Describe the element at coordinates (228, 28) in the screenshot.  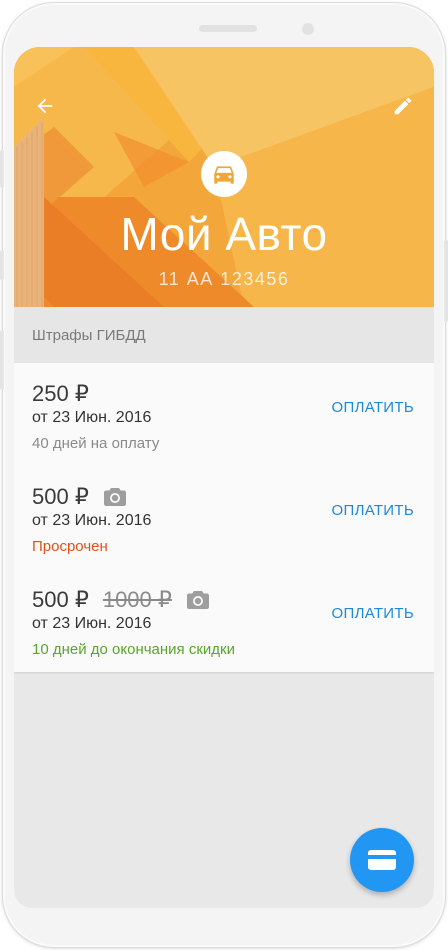
I see `speaker-grille` at that location.